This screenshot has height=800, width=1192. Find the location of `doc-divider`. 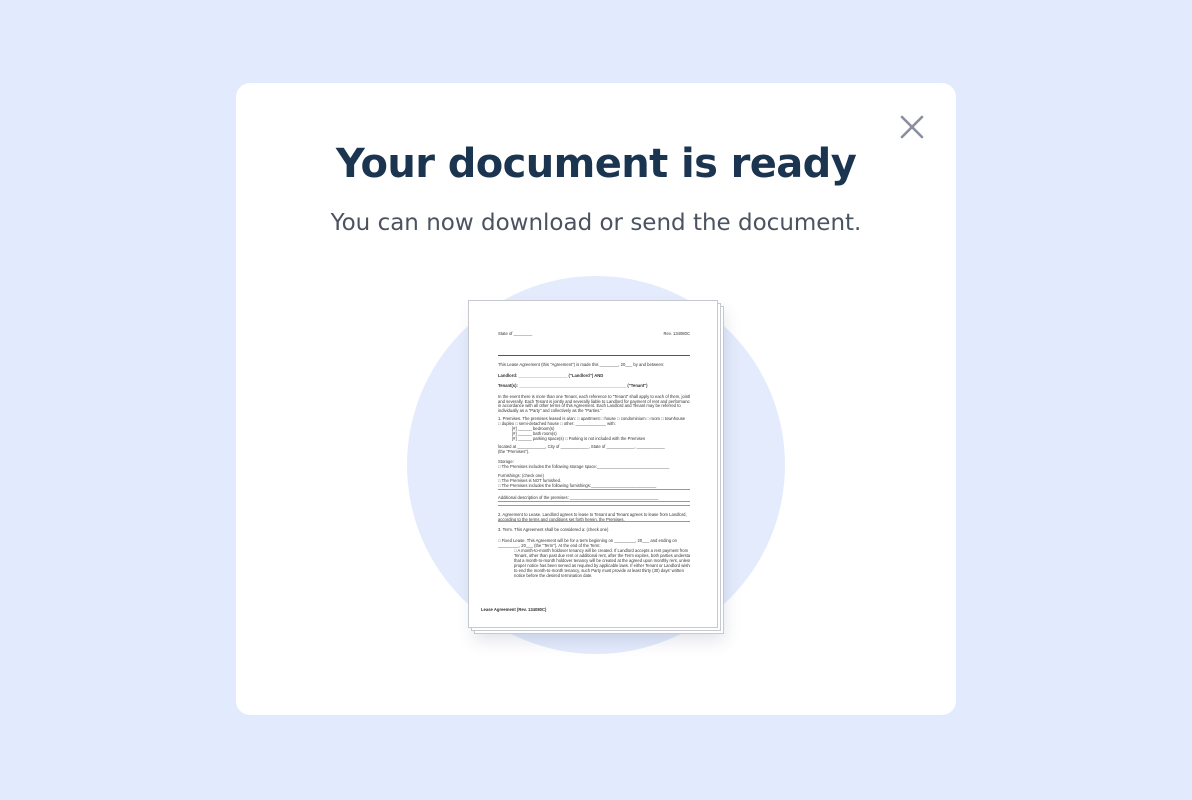

doc-divider is located at coordinates (594, 355).